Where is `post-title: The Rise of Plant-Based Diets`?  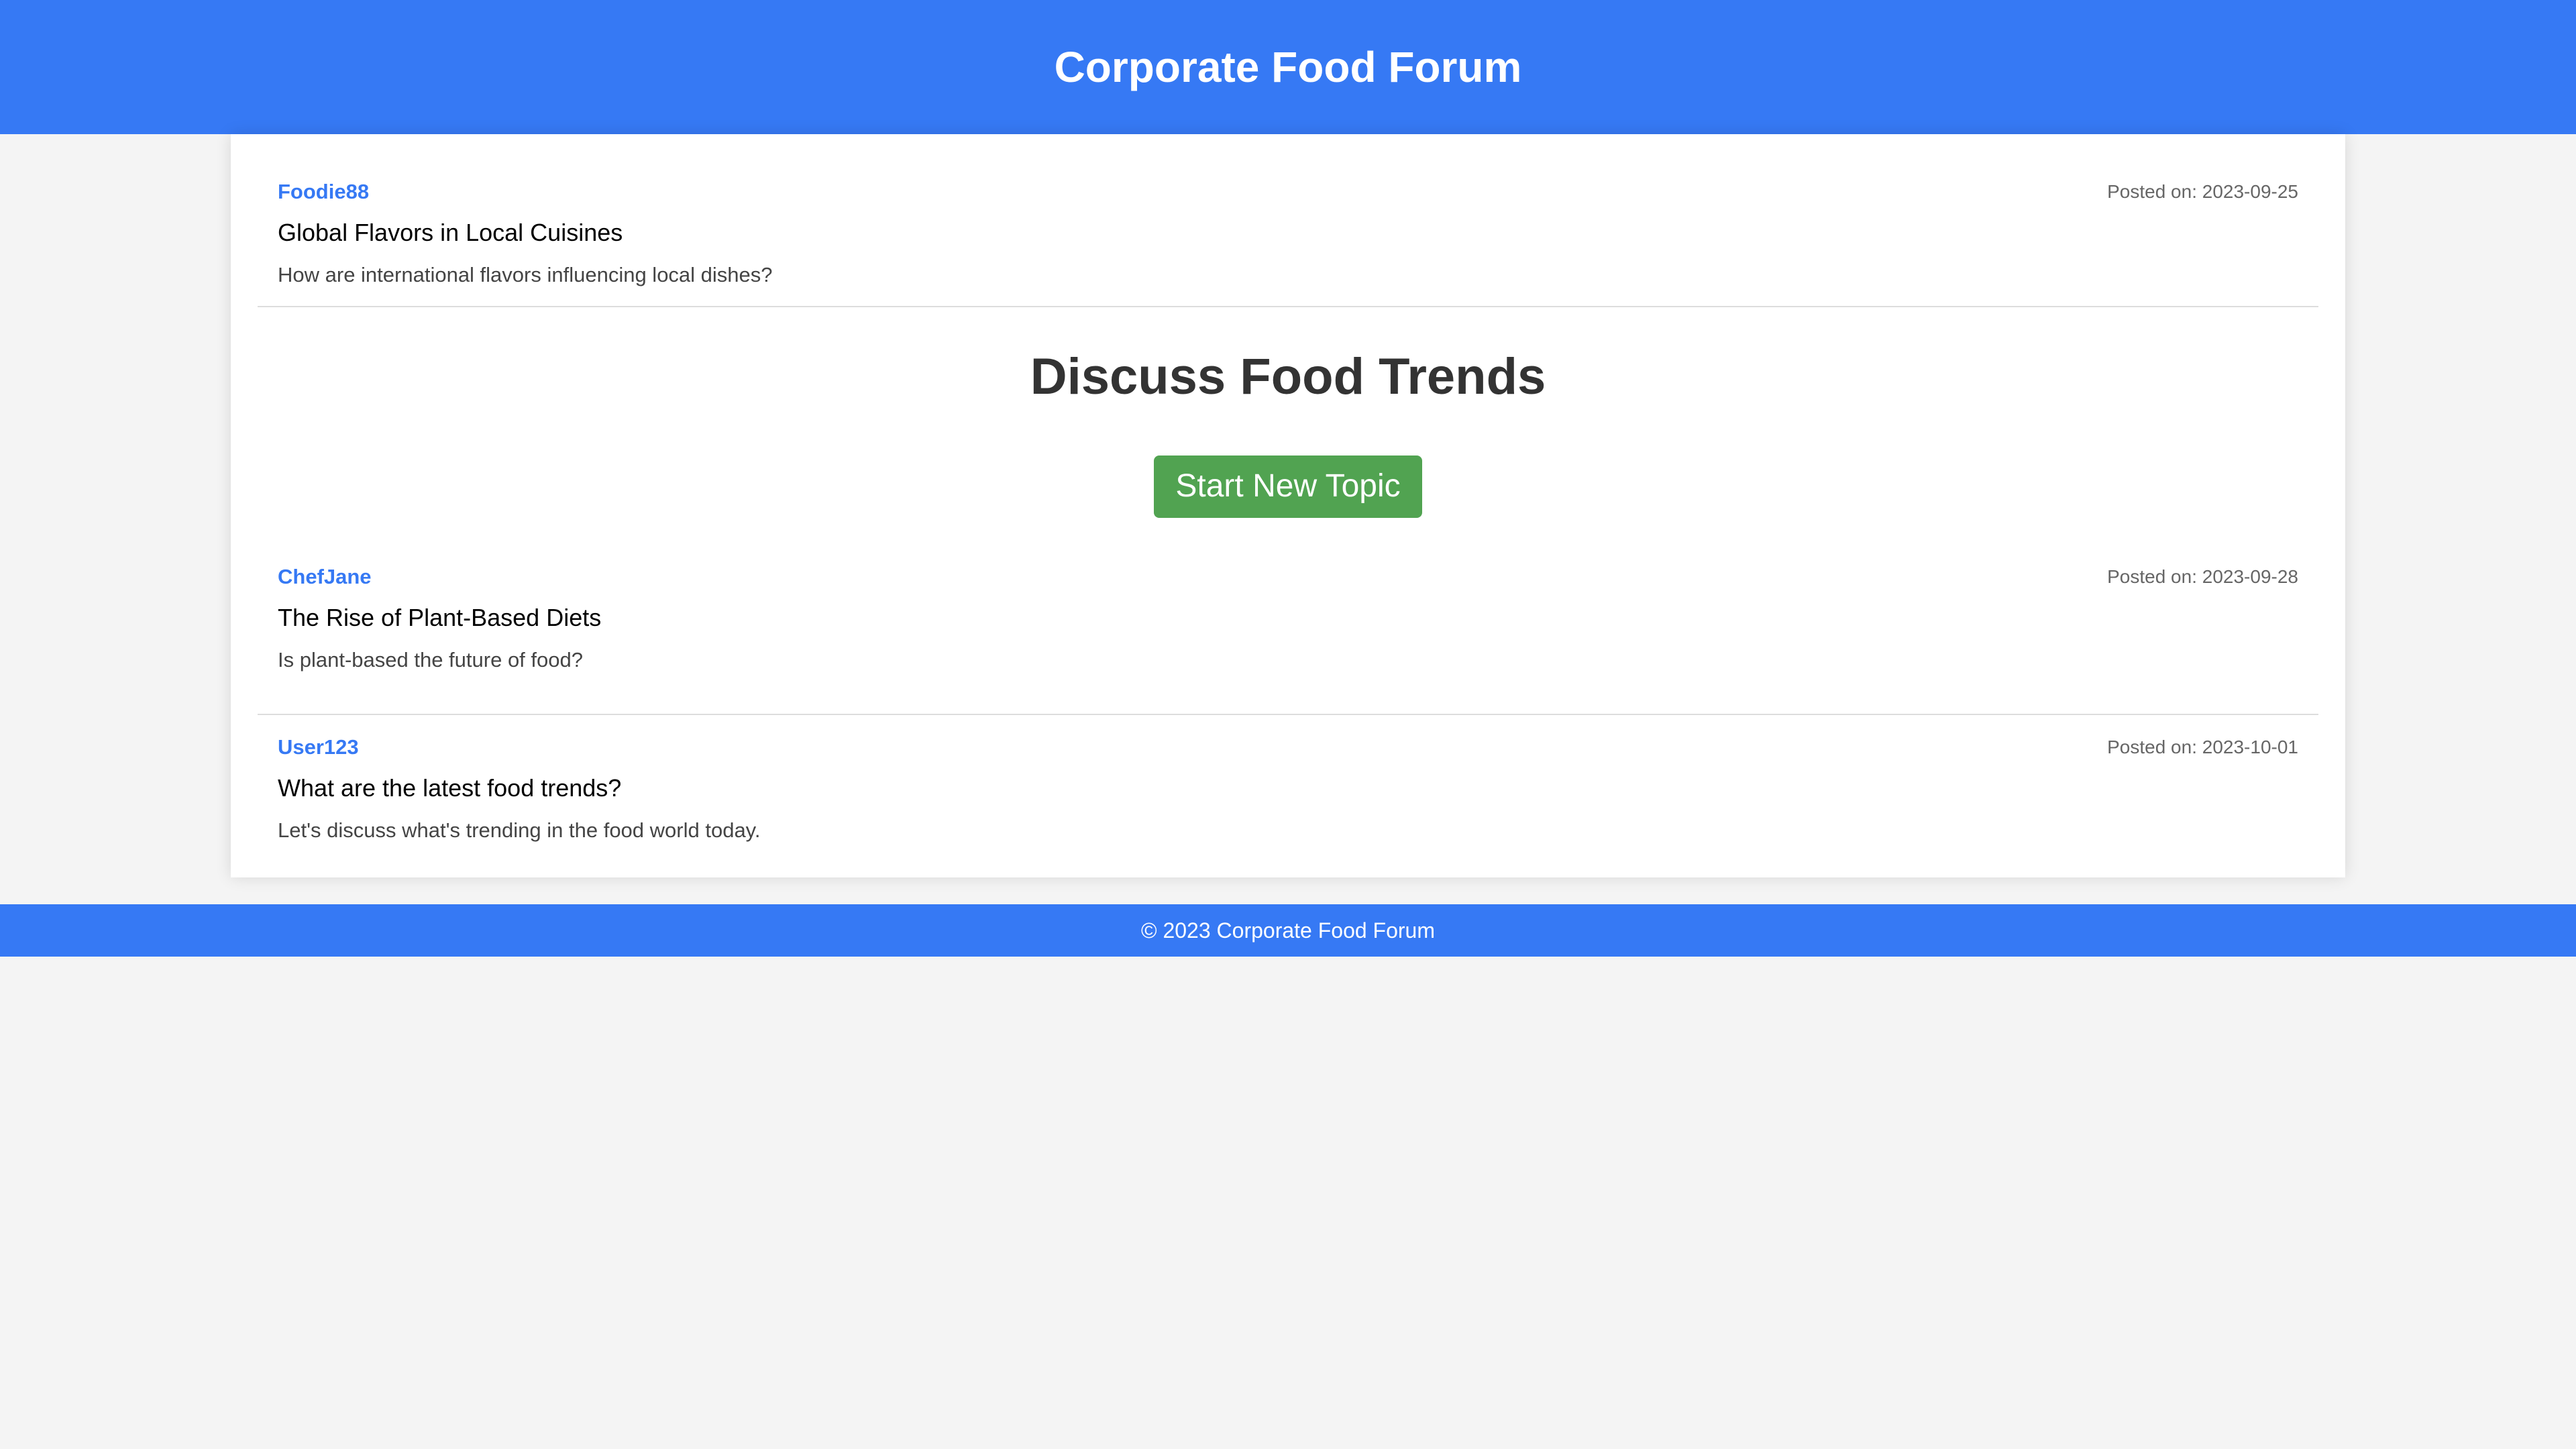 post-title: The Rise of Plant-Based Diets is located at coordinates (1288, 618).